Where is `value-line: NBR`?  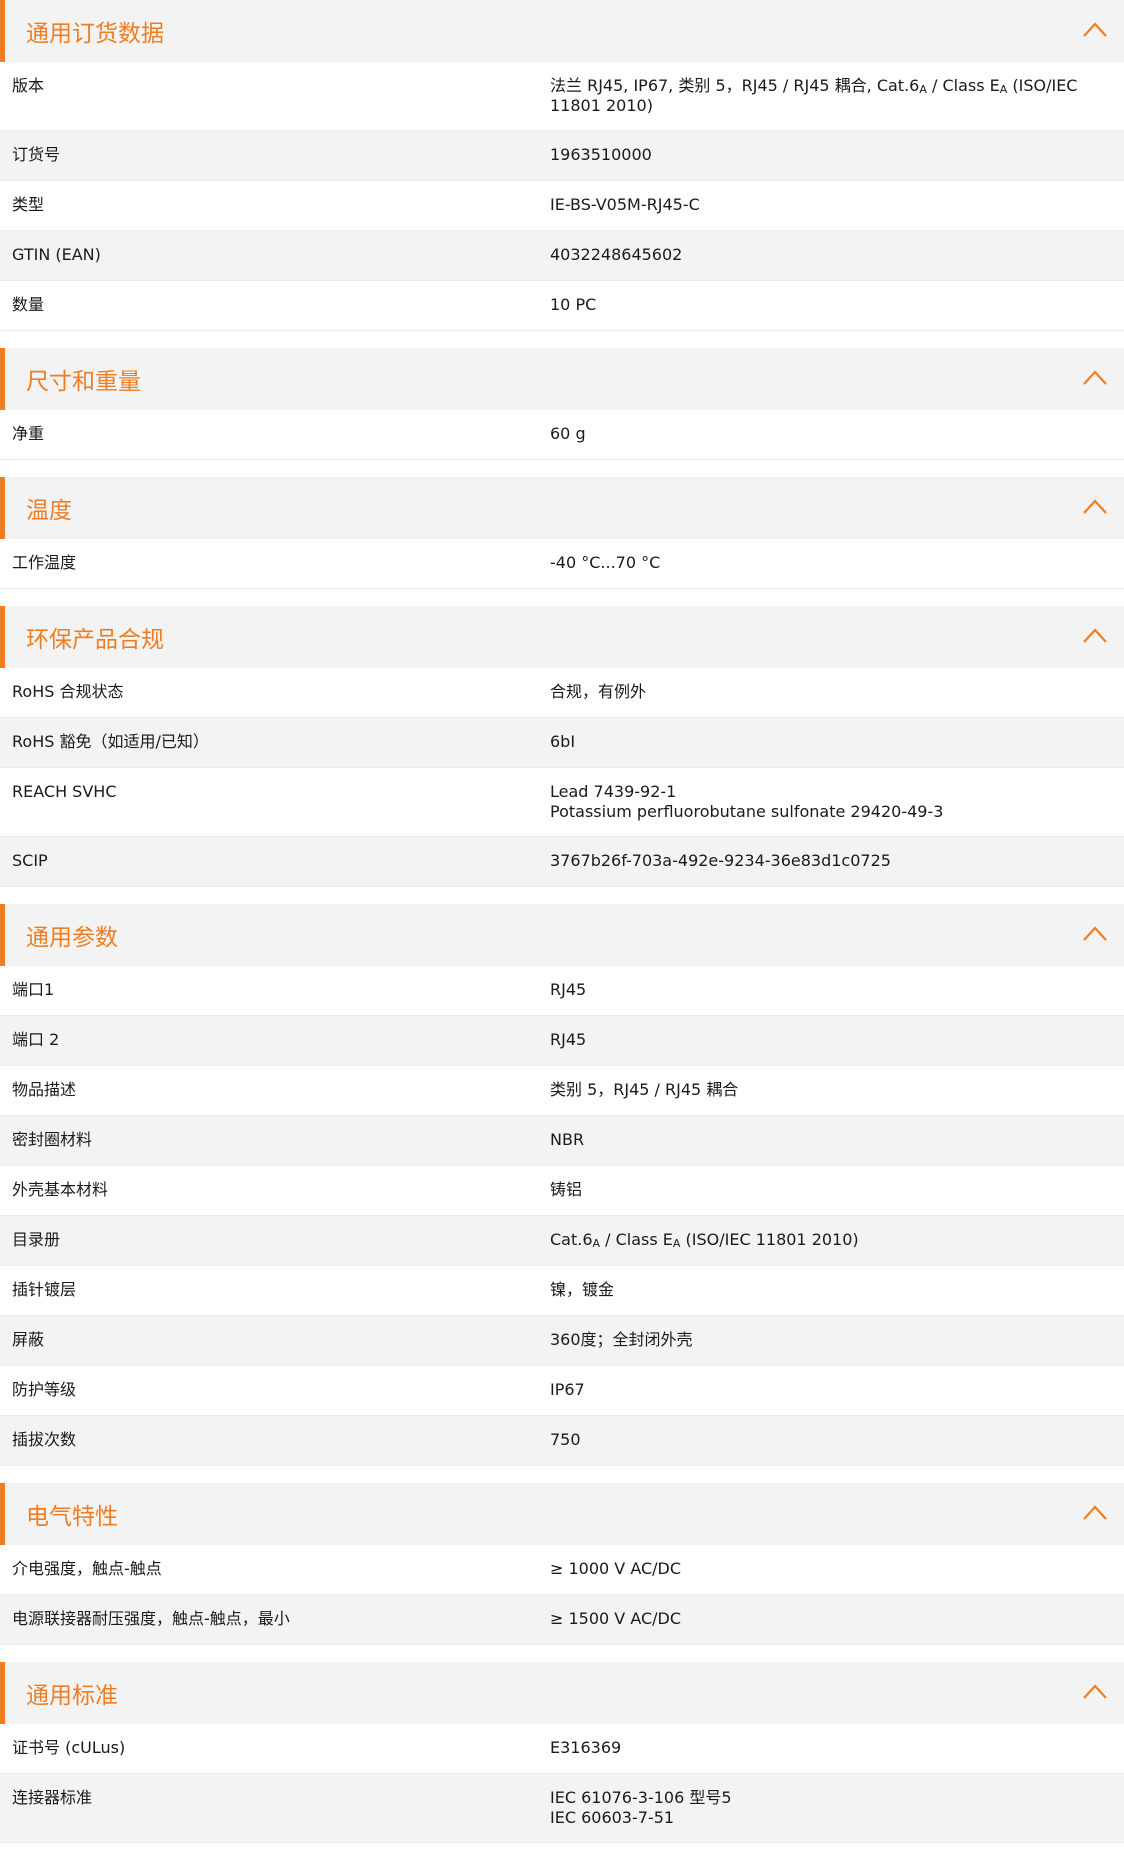 value-line: NBR is located at coordinates (822, 1140).